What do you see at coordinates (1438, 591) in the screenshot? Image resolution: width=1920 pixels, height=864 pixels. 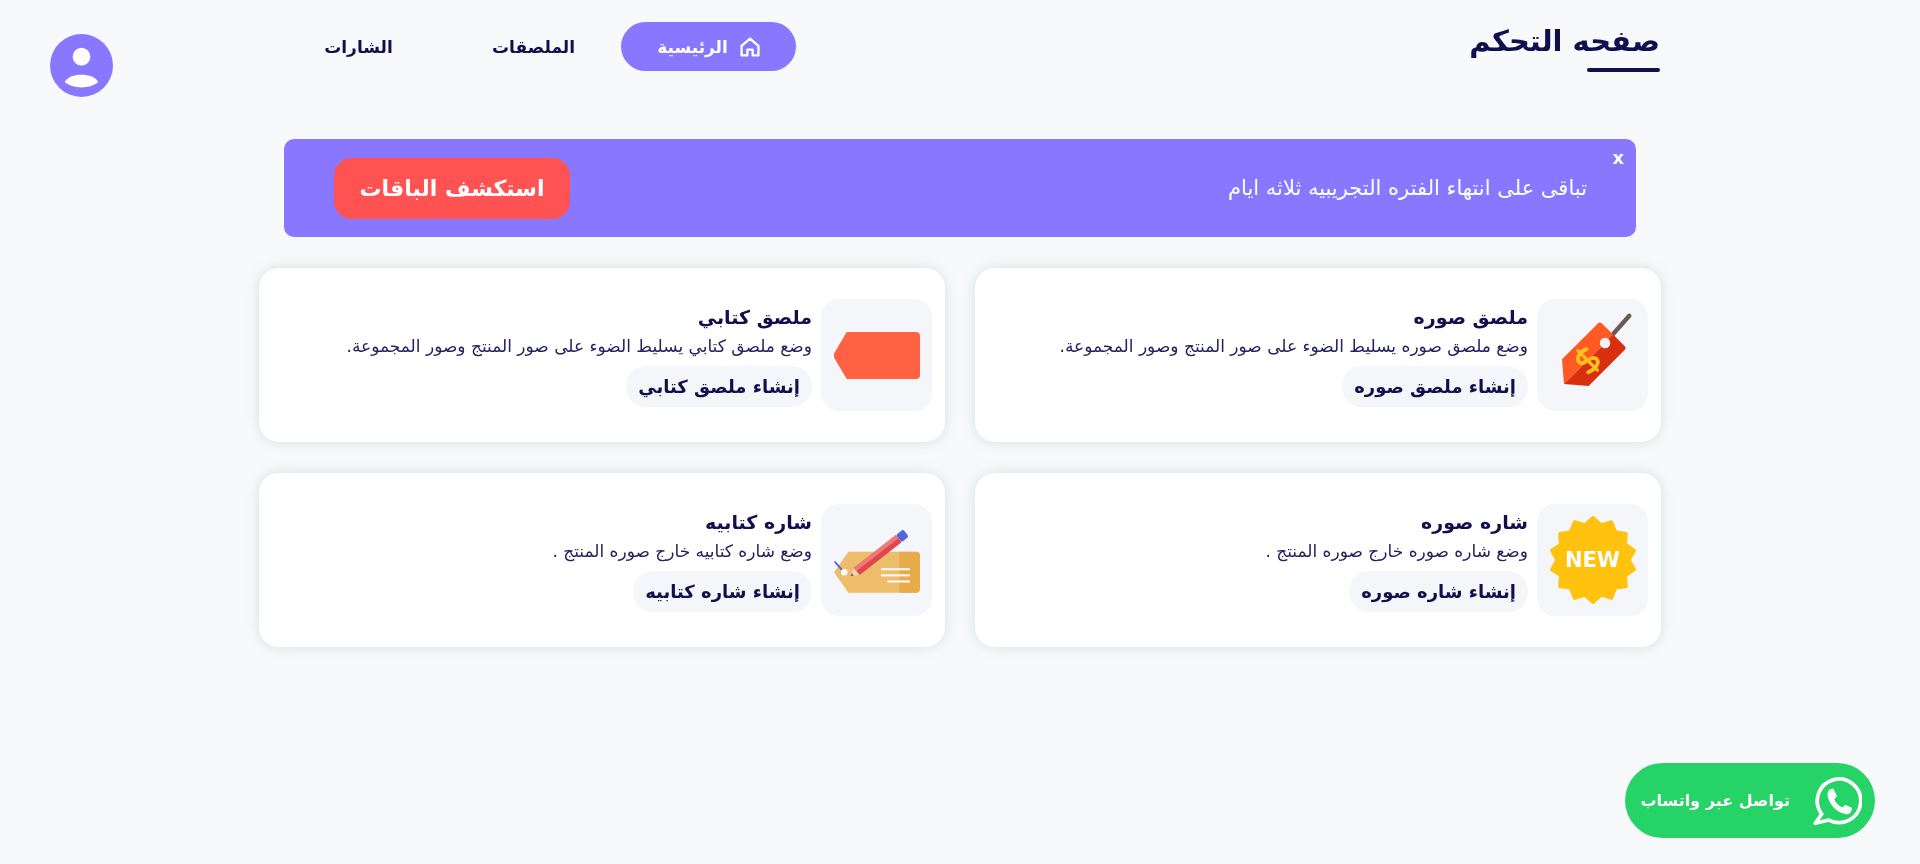 I see `create-button: إنشاء شاره صوره` at bounding box center [1438, 591].